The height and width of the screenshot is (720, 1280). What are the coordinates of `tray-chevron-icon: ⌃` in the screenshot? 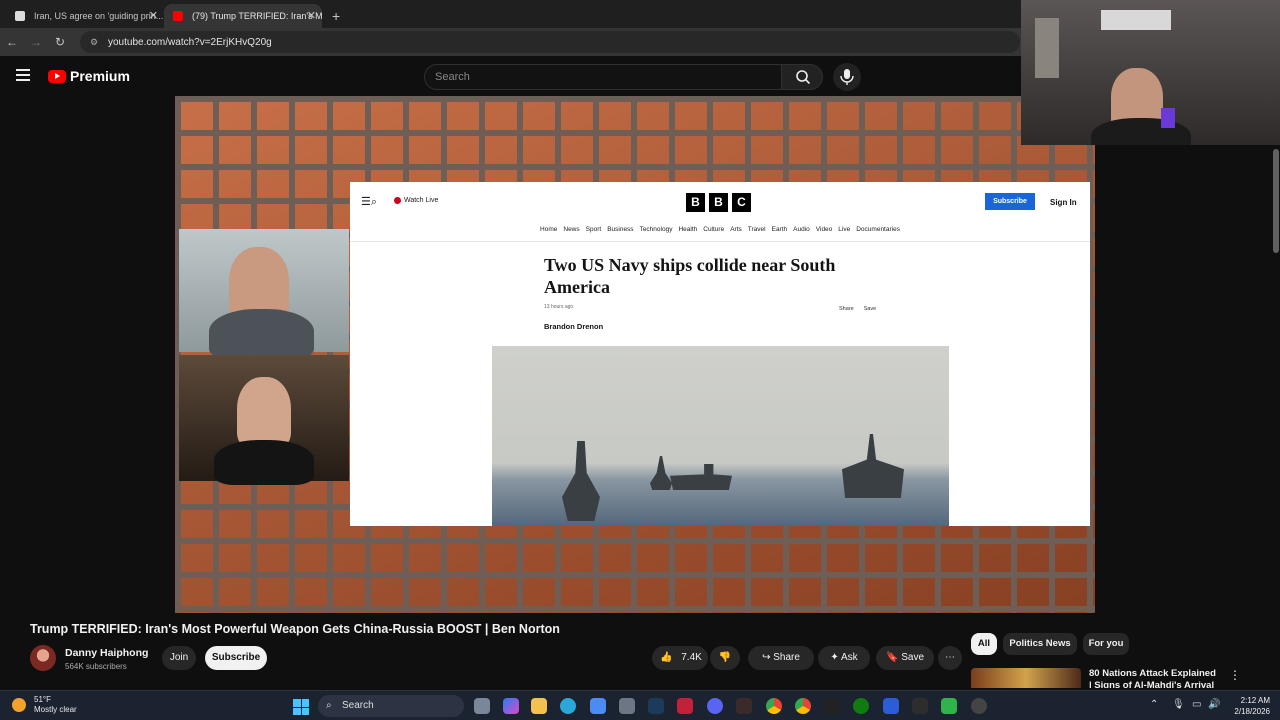 It's located at (1154, 704).